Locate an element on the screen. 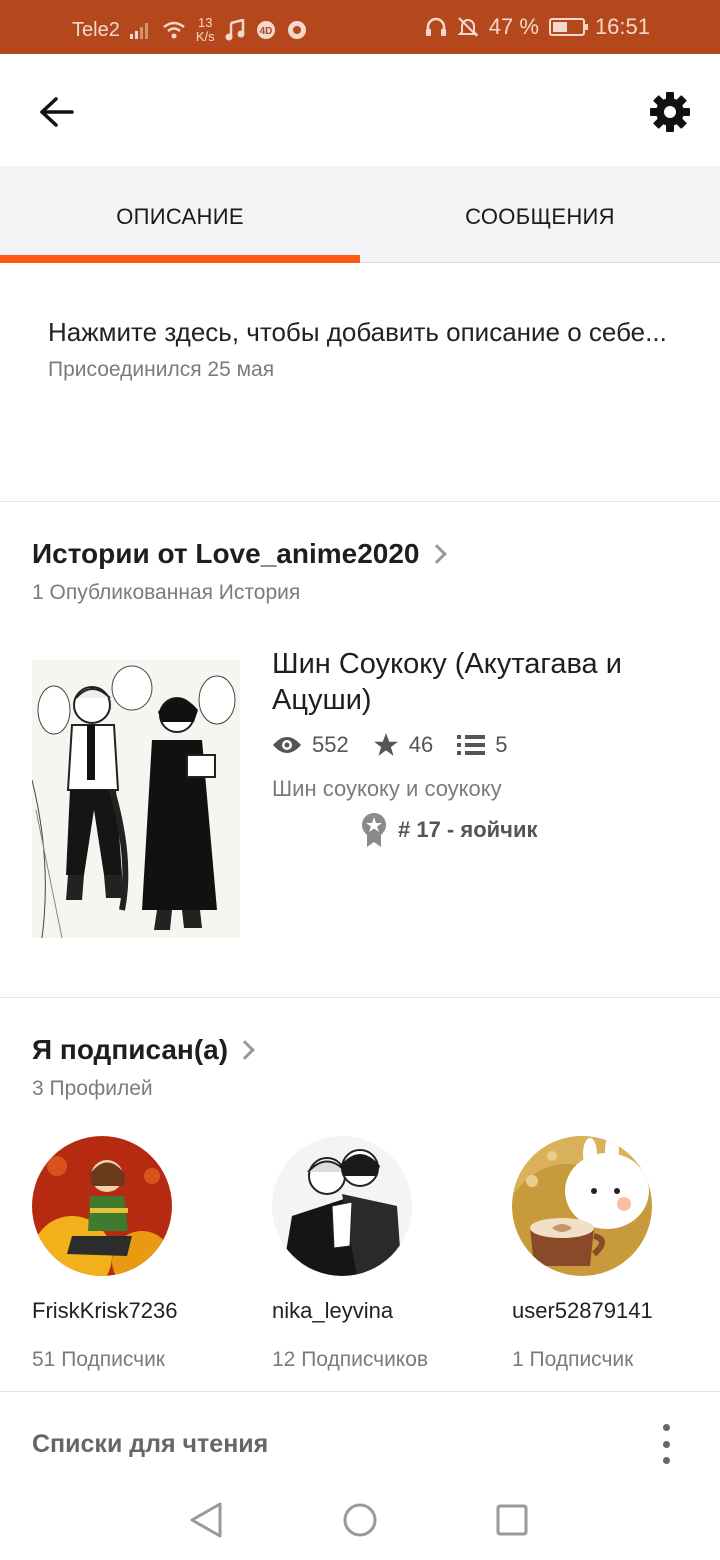  speed-value: 13 is located at coordinates (205, 22).